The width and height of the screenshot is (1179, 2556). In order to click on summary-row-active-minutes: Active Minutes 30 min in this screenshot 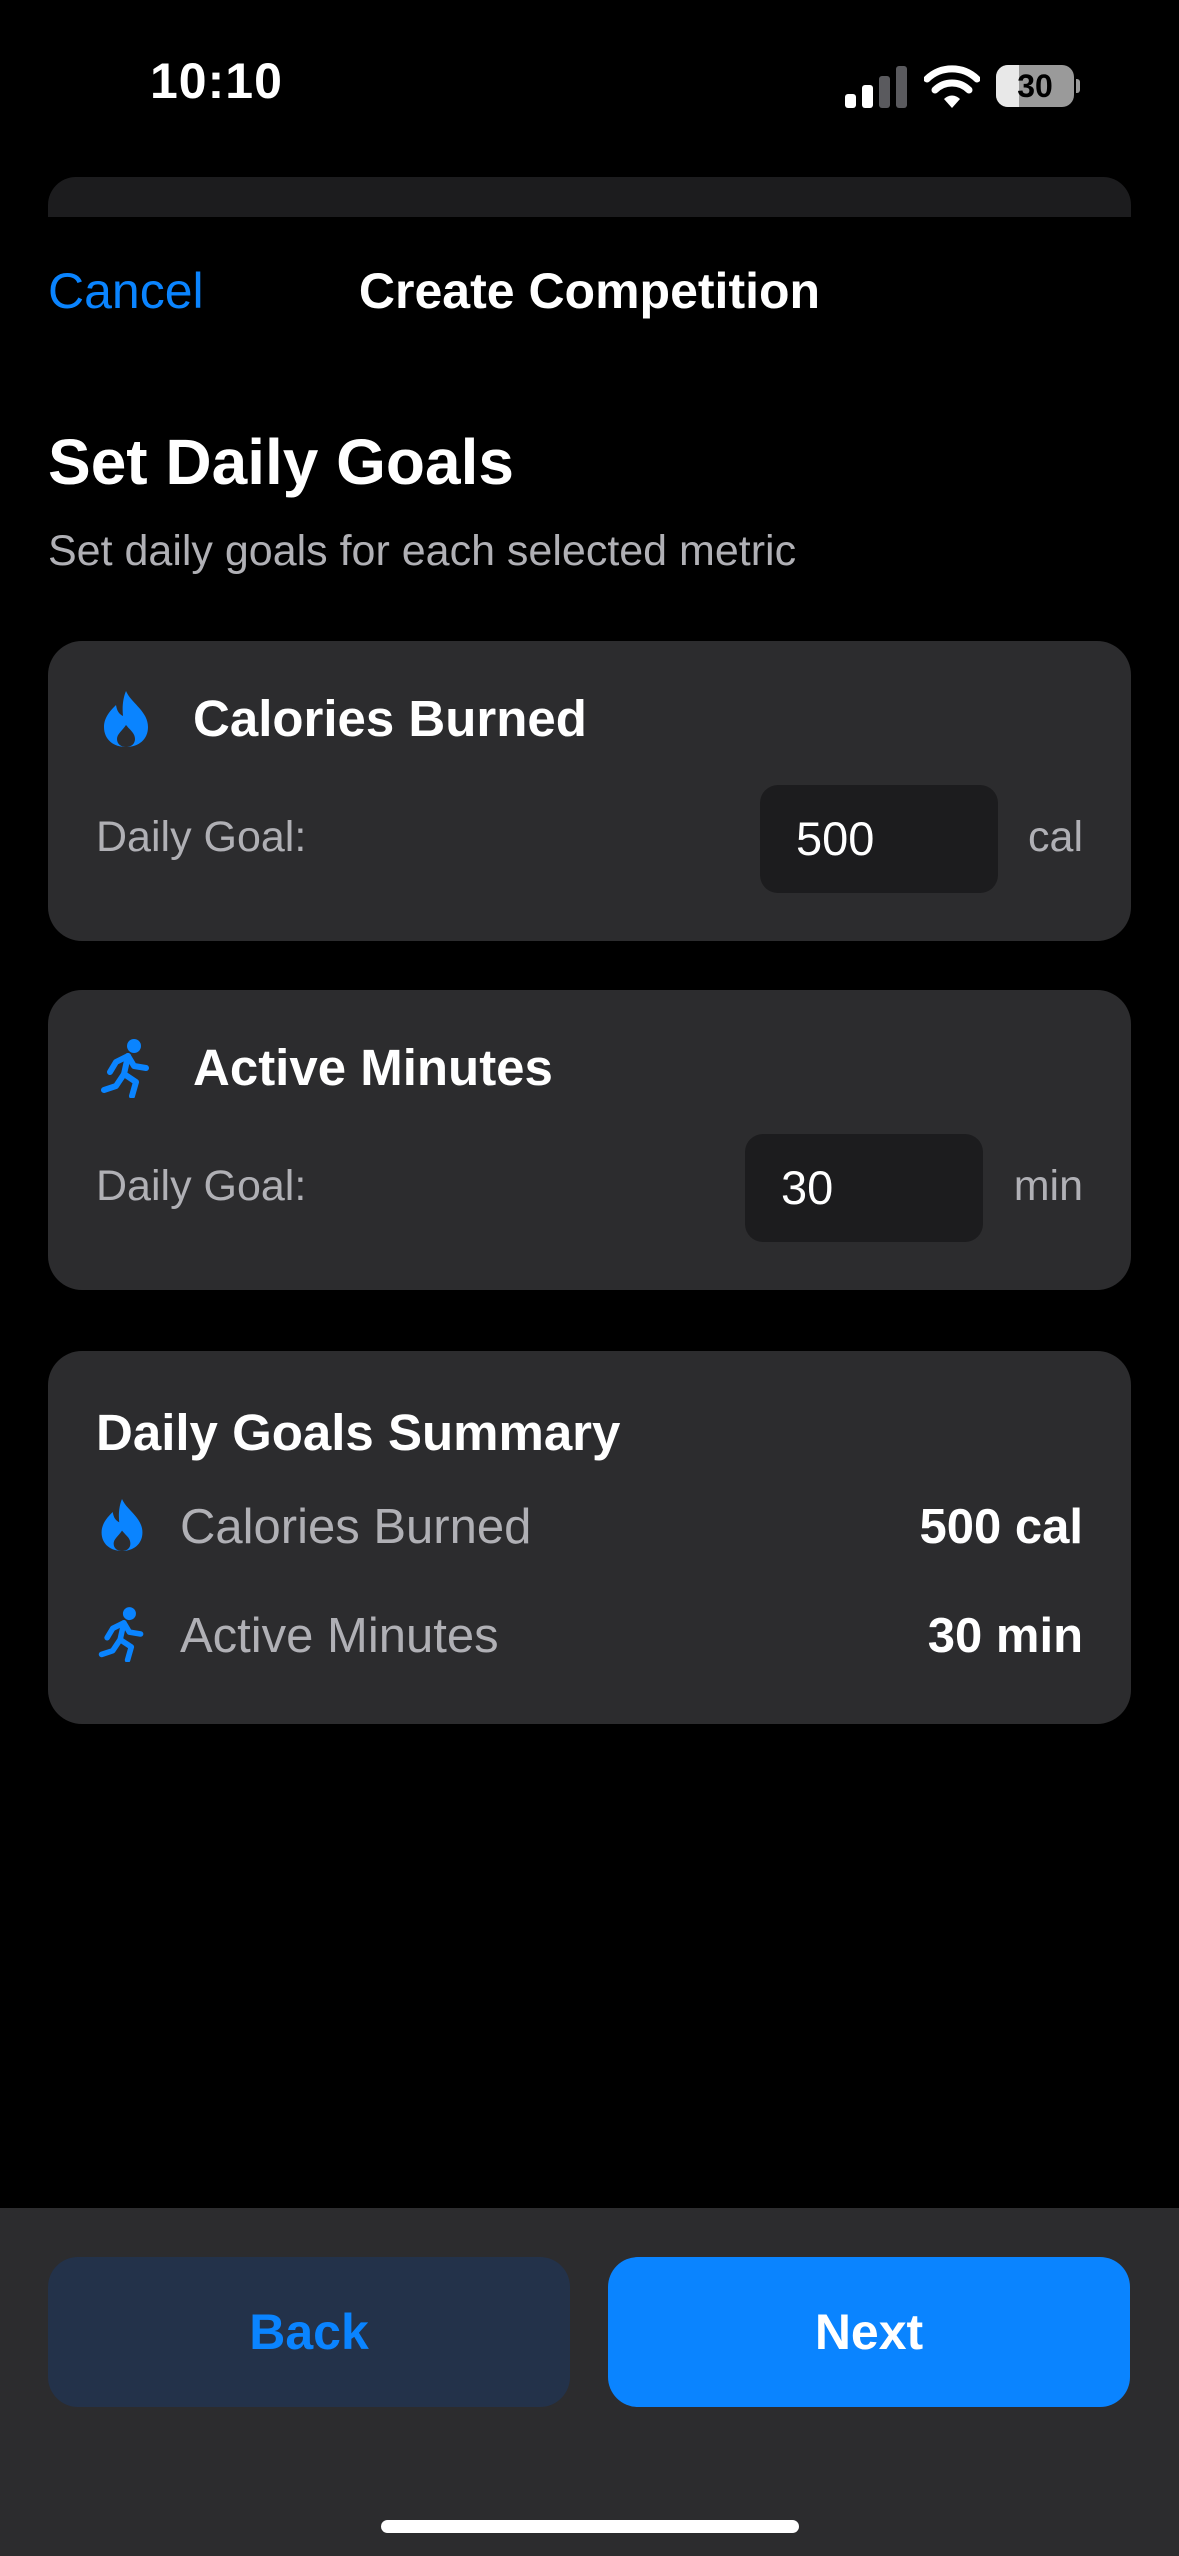, I will do `click(589, 1635)`.